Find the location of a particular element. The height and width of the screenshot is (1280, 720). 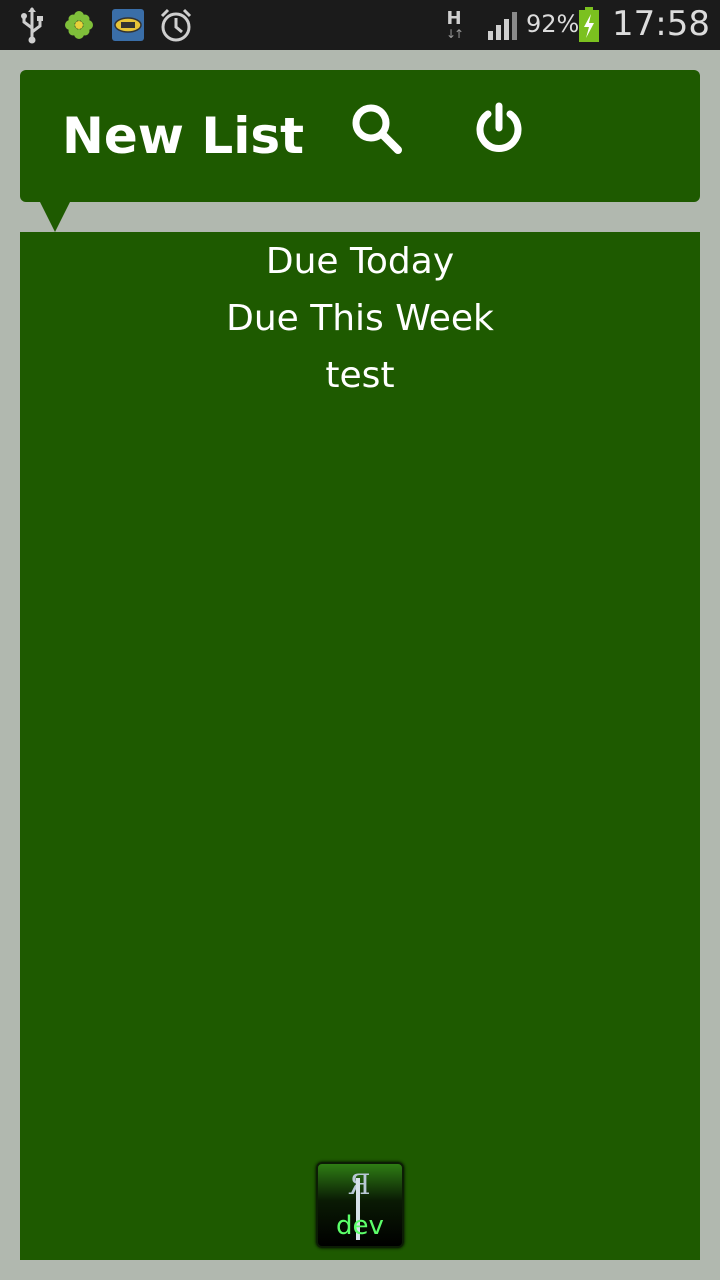

dev-logo-icon: R dev is located at coordinates (360, 1205).